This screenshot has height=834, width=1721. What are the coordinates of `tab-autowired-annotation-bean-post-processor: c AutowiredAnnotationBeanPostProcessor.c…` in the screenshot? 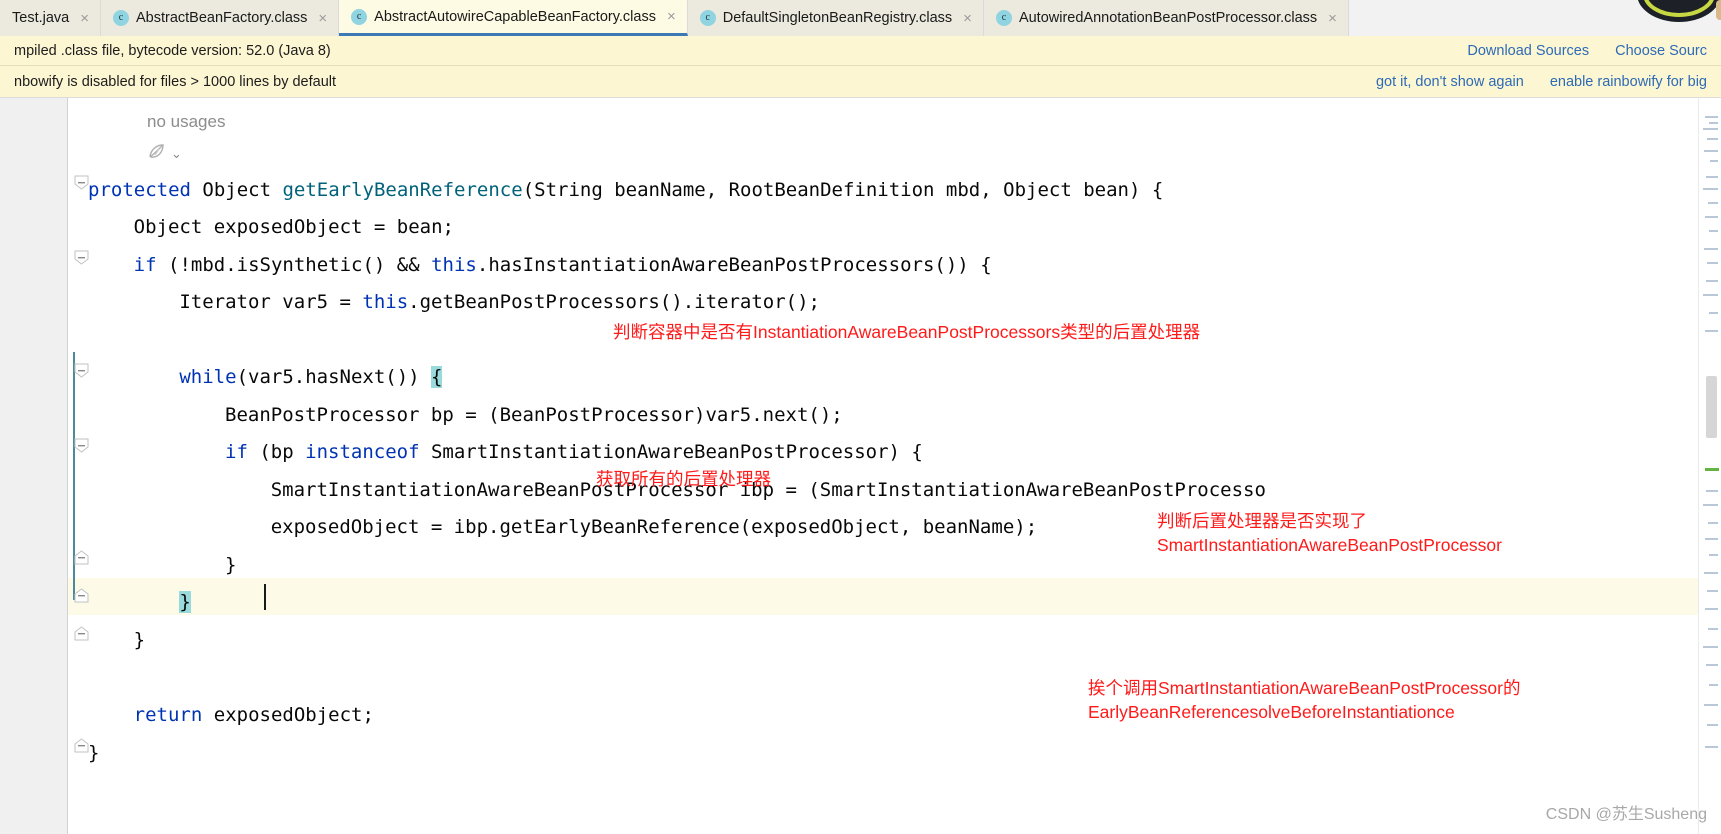 It's located at (1166, 18).